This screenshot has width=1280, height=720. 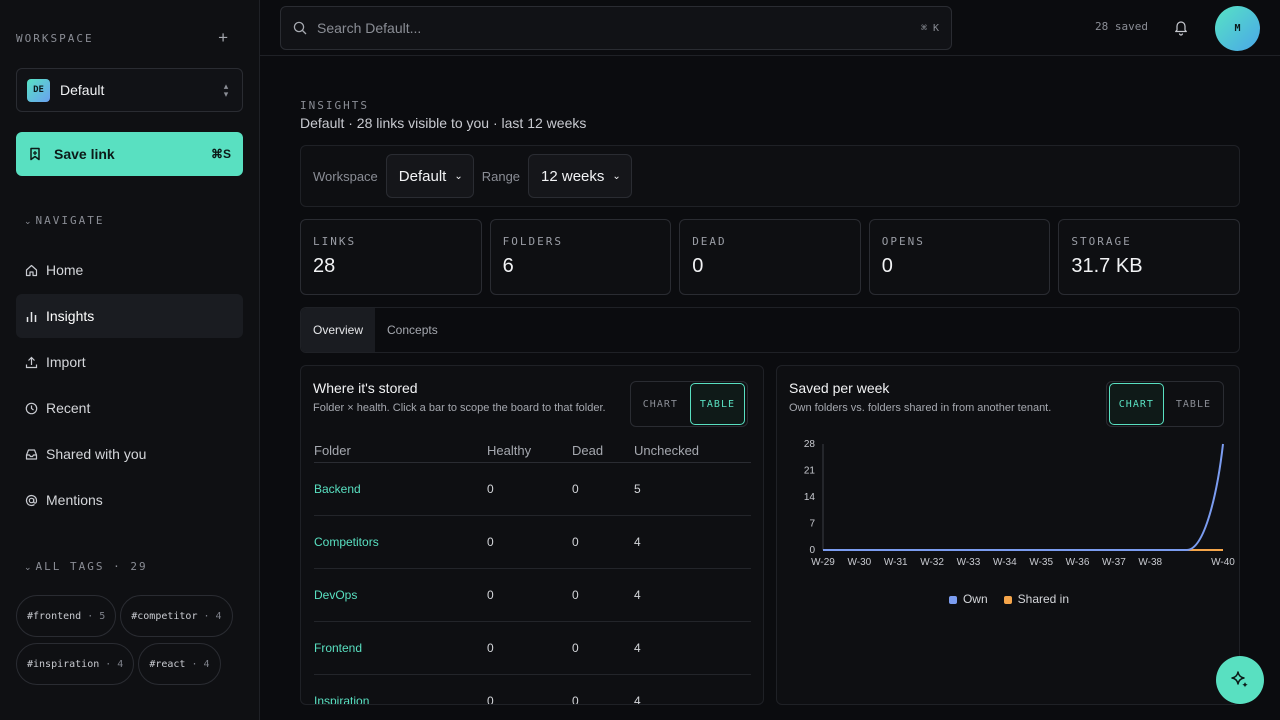 What do you see at coordinates (1181, 29) in the screenshot?
I see `bell-icon` at bounding box center [1181, 29].